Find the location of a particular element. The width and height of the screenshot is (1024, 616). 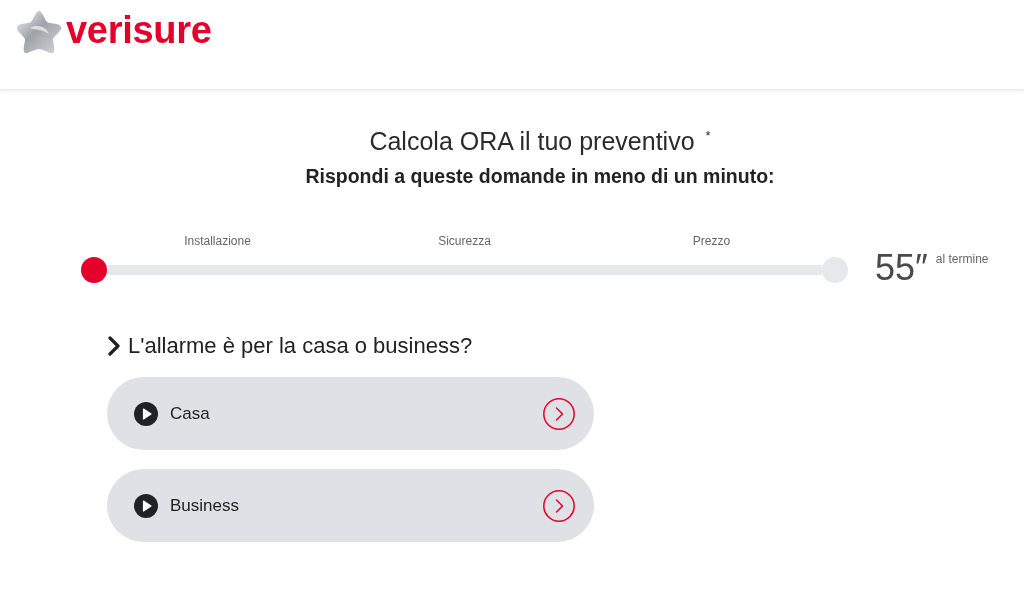

logo-star-icon is located at coordinates (39, 32).